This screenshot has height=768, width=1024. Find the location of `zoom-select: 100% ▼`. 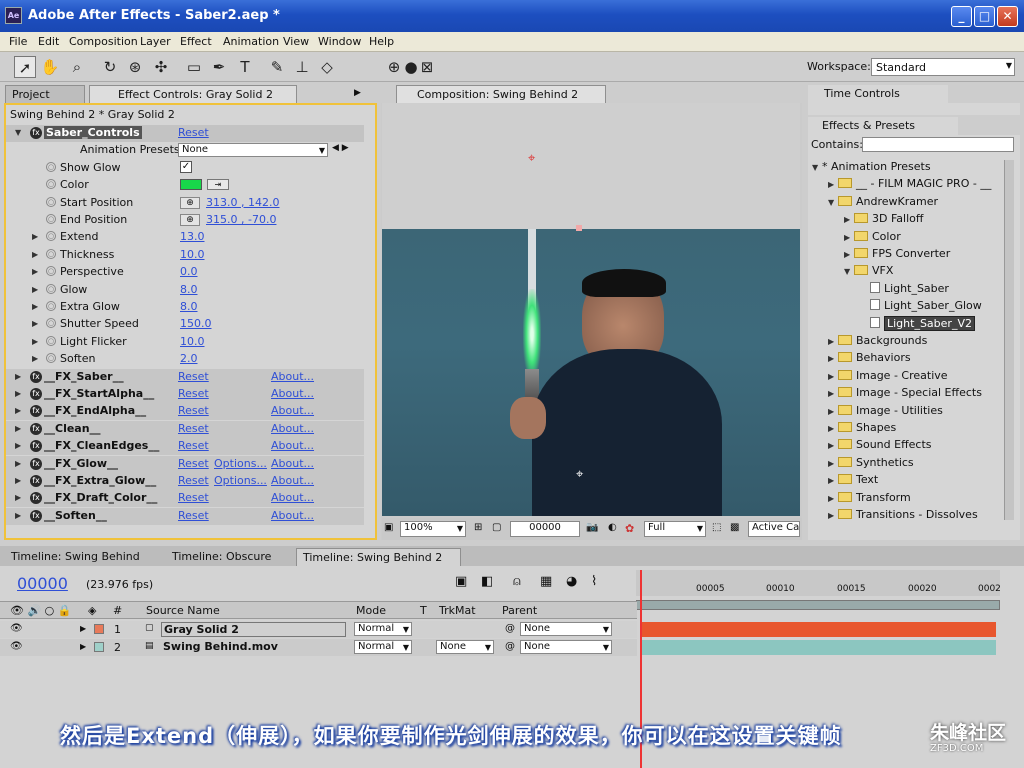

zoom-select: 100% ▼ is located at coordinates (433, 529).